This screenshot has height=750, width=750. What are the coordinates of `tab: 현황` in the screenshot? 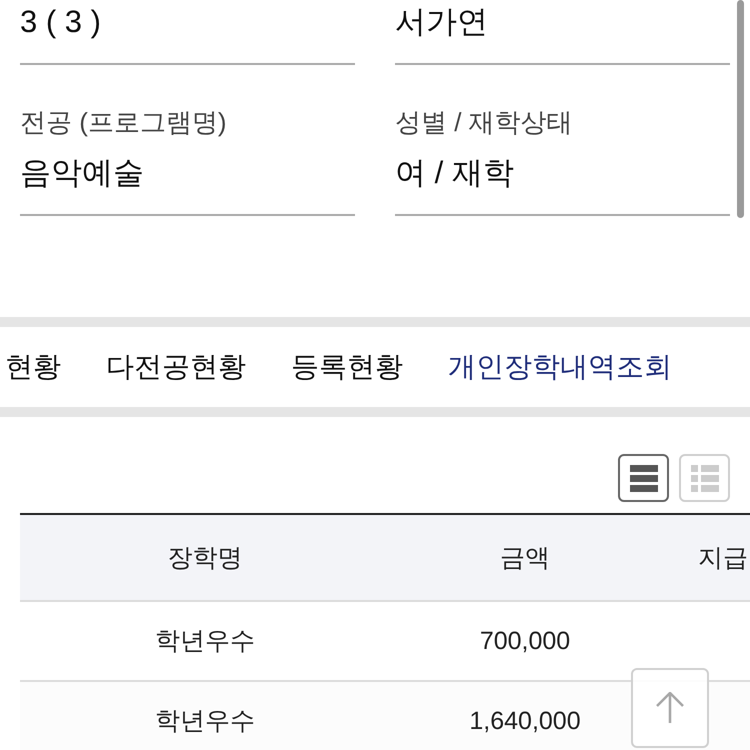 It's located at (33, 367).